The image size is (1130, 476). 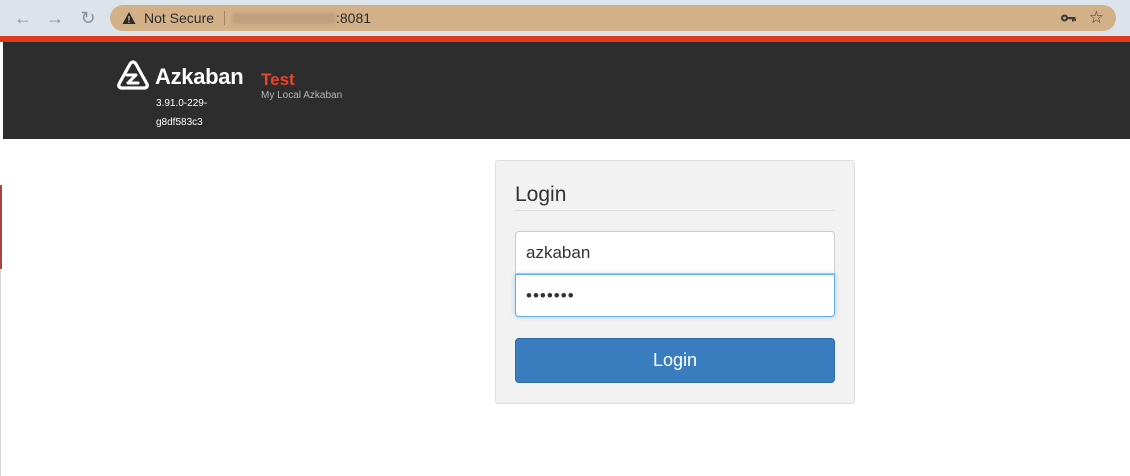 I want to click on redacted-host, so click(x=284, y=18).